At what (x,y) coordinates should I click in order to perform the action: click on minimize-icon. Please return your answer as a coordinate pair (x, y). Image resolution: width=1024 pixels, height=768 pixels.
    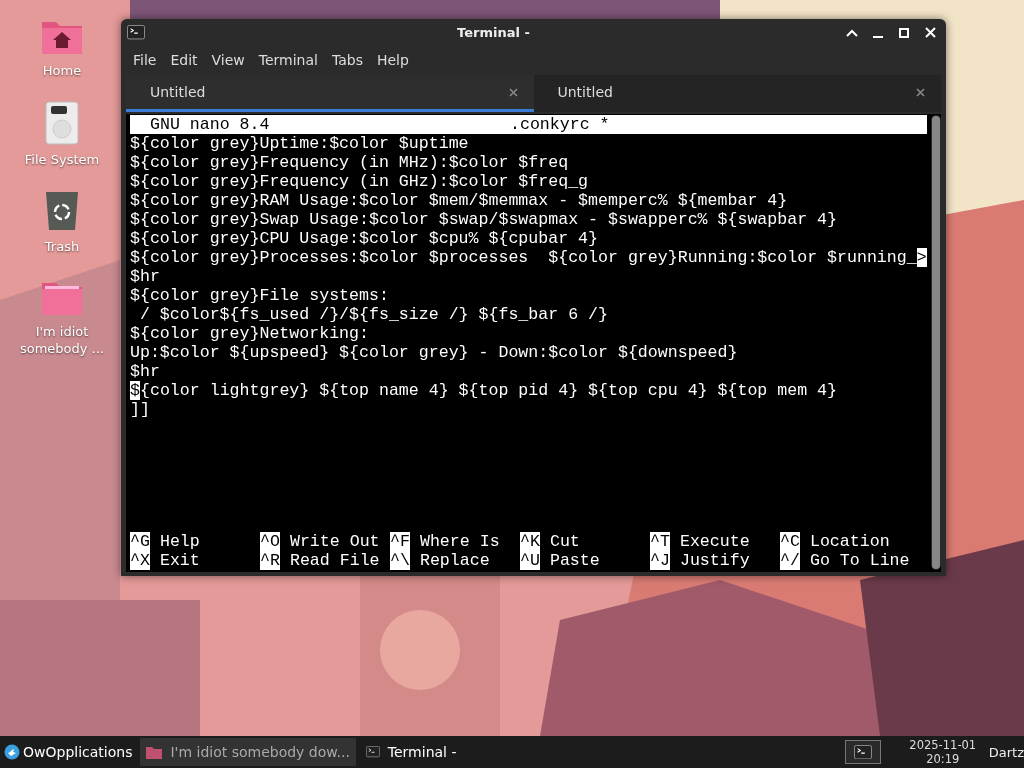
    Looking at the image, I should click on (878, 36).